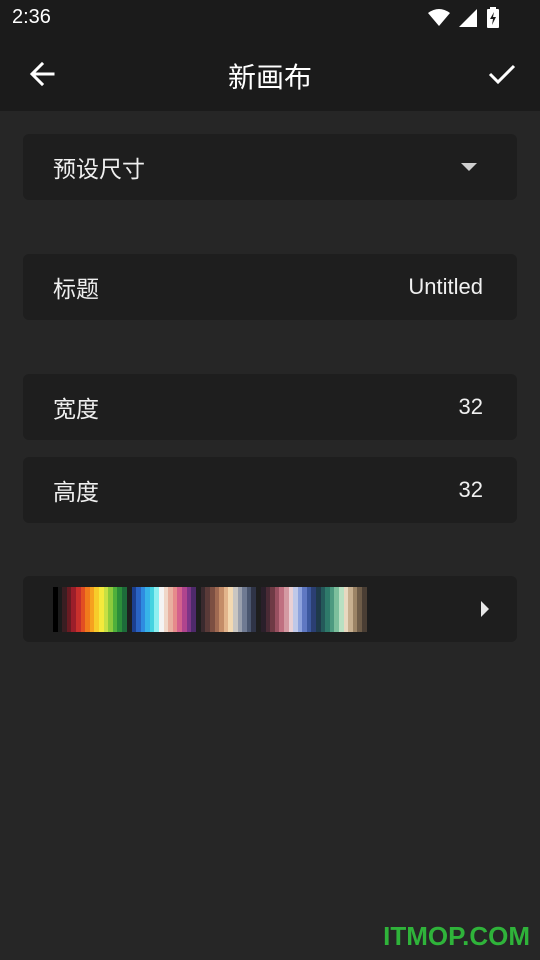 The width and height of the screenshot is (540, 960). Describe the element at coordinates (485, 609) in the screenshot. I see `chevron-right-icon` at that location.